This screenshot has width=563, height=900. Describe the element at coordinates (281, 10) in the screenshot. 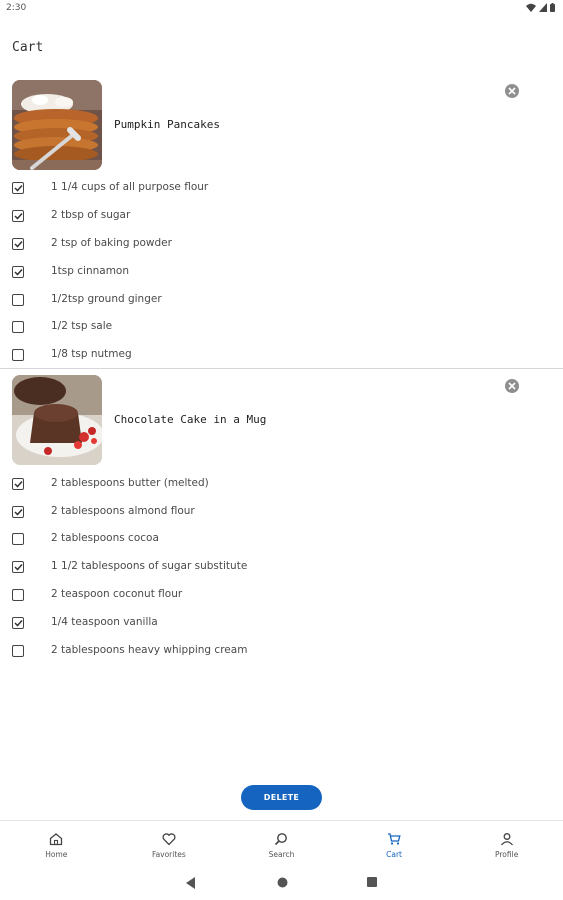

I see `status-bar: 2:30` at that location.